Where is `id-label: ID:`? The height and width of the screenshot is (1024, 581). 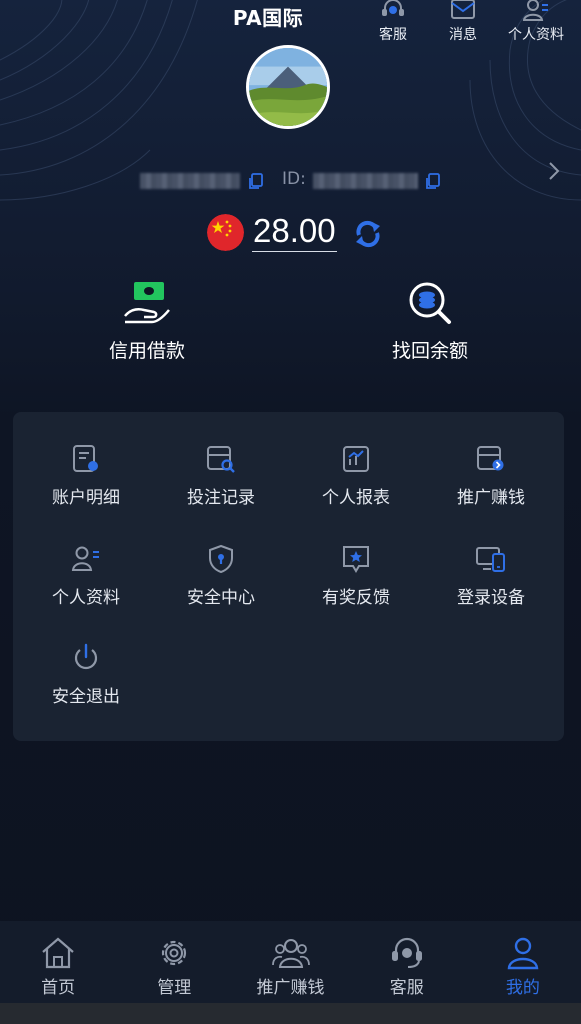
id-label: ID: is located at coordinates (294, 179).